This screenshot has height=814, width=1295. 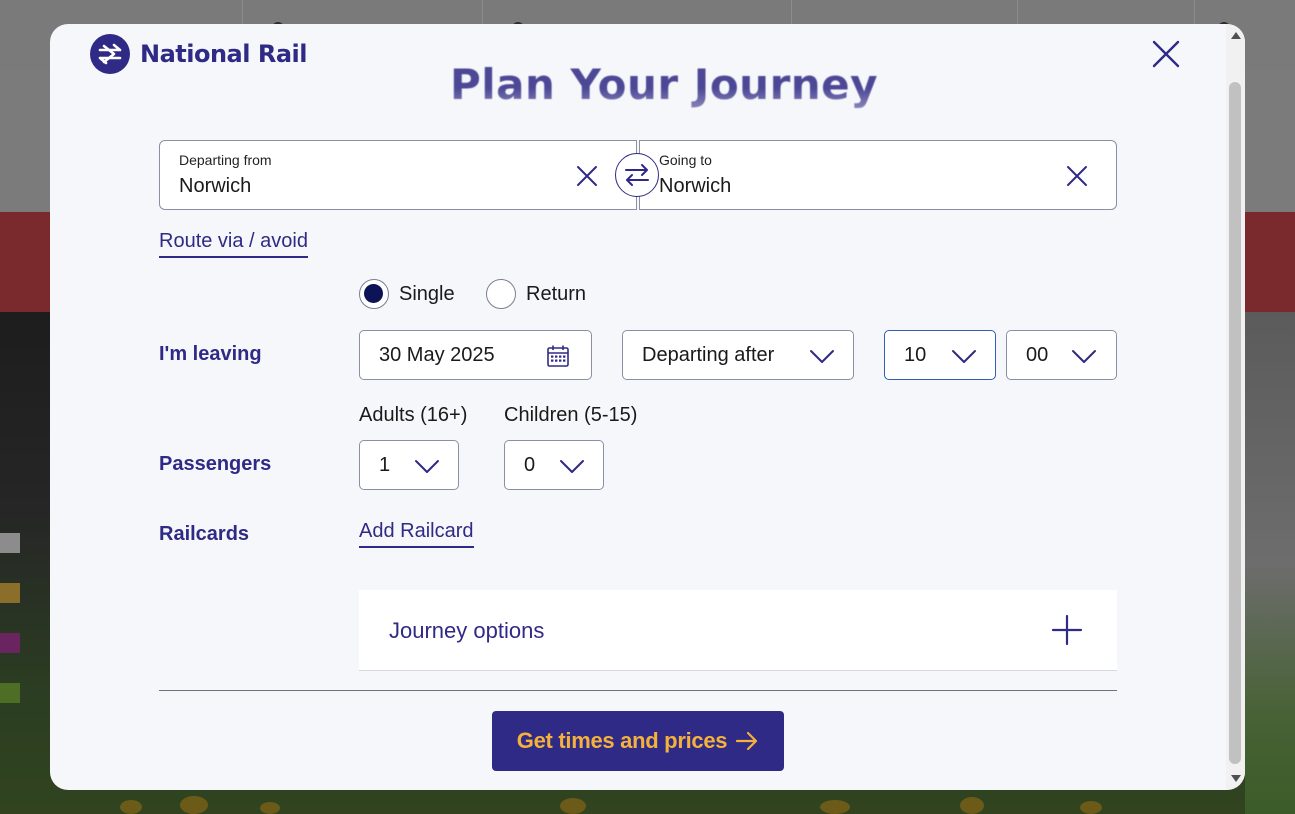 I want to click on going-to-label: Going to, so click(x=685, y=160).